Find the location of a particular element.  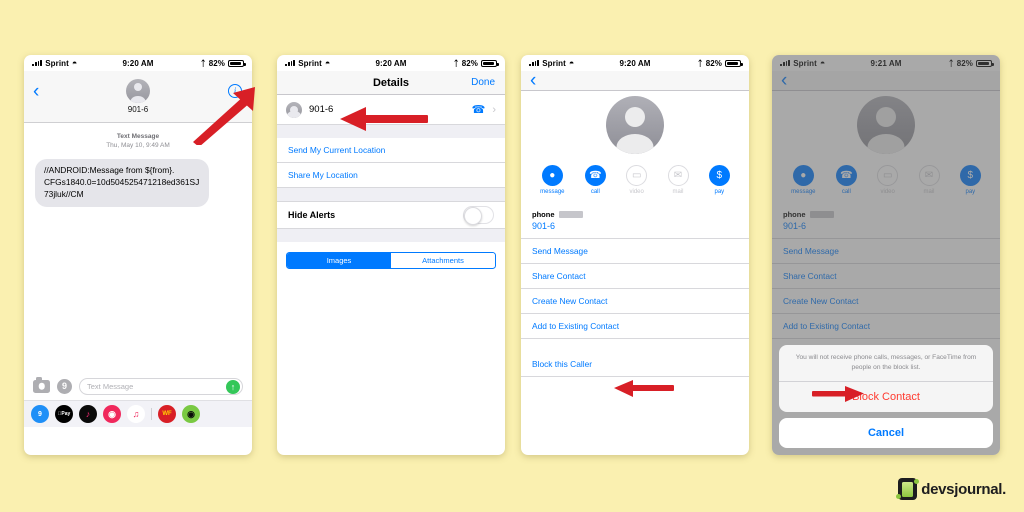

contact-header is located at coordinates (635, 122).